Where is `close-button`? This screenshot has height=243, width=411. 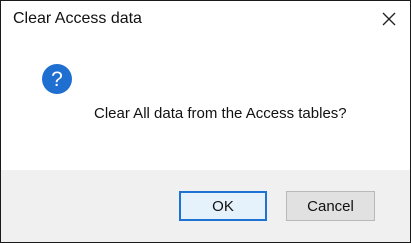
close-button is located at coordinates (389, 19).